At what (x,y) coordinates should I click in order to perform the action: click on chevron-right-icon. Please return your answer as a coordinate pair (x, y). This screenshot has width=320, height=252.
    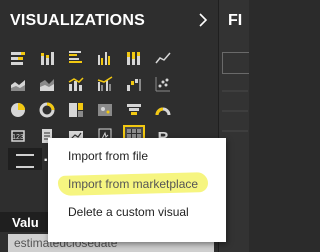
    Looking at the image, I should click on (203, 22).